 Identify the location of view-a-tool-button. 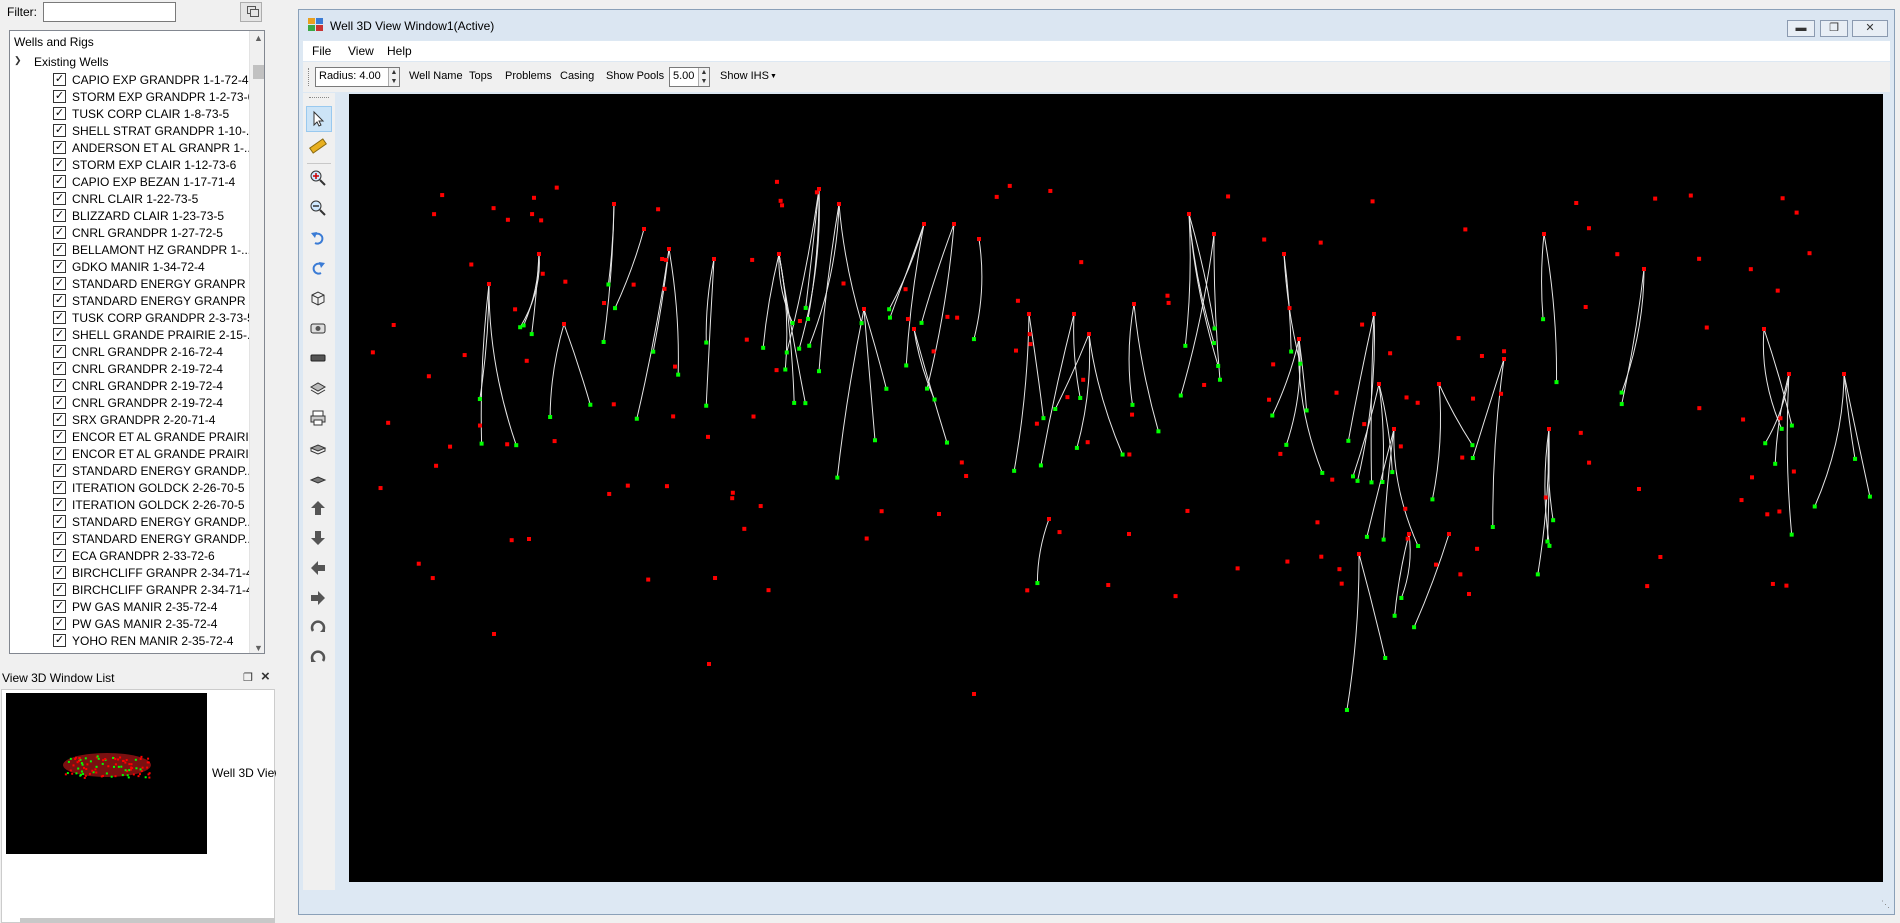
(319, 329).